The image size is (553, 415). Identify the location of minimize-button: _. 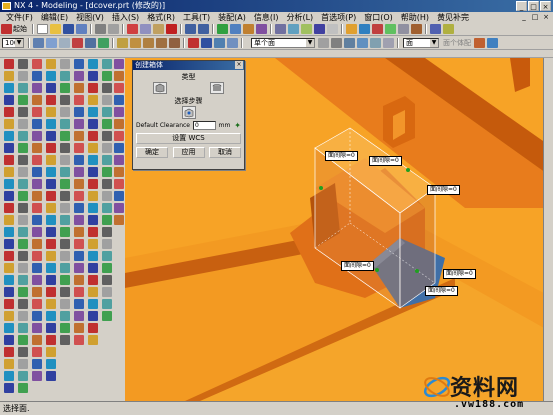
(521, 6).